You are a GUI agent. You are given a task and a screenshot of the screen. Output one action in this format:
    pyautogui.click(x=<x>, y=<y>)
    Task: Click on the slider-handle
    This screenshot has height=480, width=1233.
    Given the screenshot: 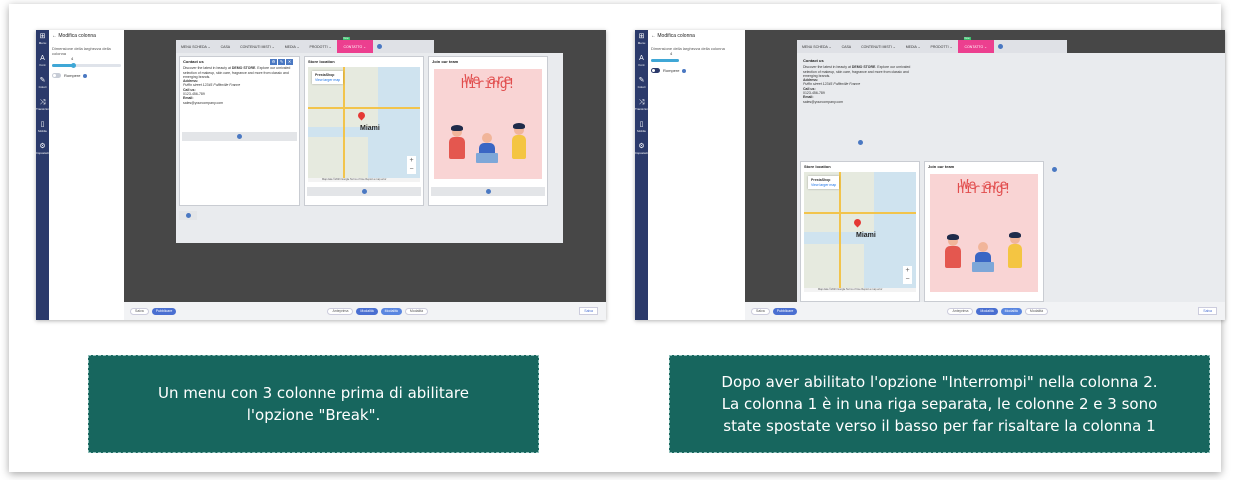 What is the action you would take?
    pyautogui.click(x=74, y=65)
    